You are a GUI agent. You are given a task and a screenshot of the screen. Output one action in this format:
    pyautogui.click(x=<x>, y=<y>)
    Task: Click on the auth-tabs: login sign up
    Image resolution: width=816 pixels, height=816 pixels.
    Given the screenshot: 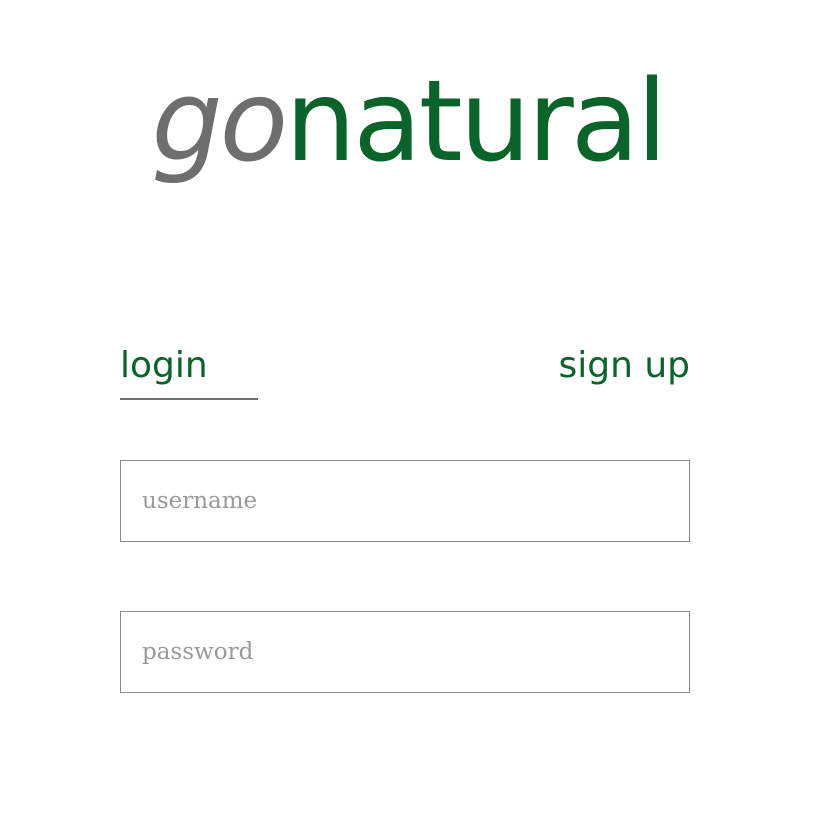 What is the action you would take?
    pyautogui.click(x=405, y=372)
    